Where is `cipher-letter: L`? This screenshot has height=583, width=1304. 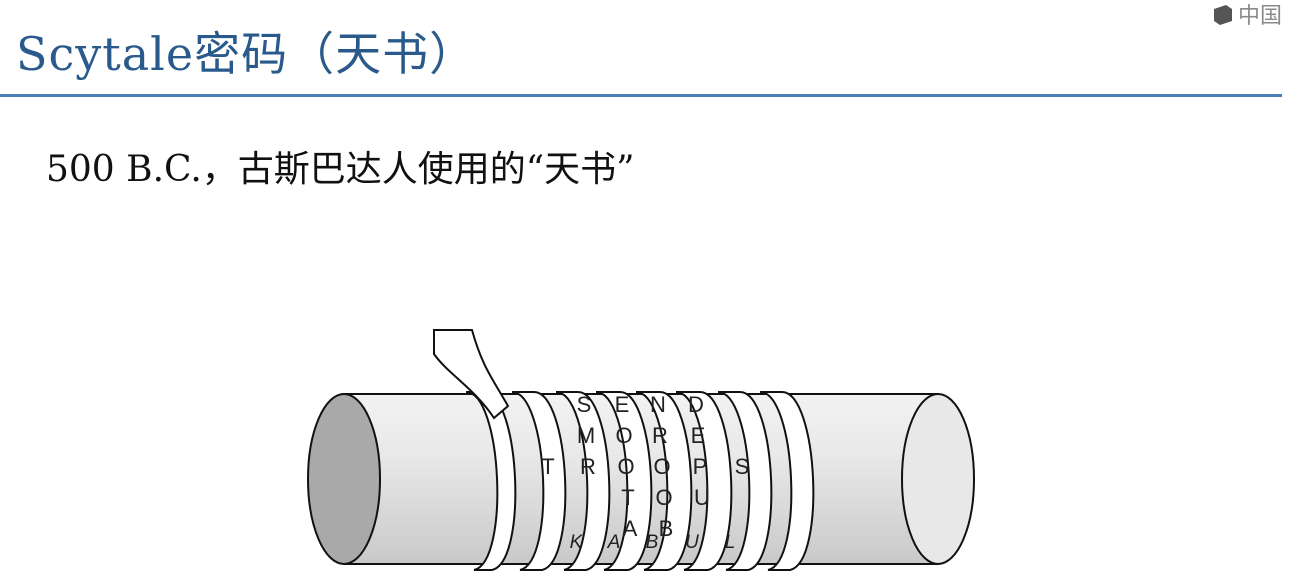 cipher-letter: L is located at coordinates (730, 542).